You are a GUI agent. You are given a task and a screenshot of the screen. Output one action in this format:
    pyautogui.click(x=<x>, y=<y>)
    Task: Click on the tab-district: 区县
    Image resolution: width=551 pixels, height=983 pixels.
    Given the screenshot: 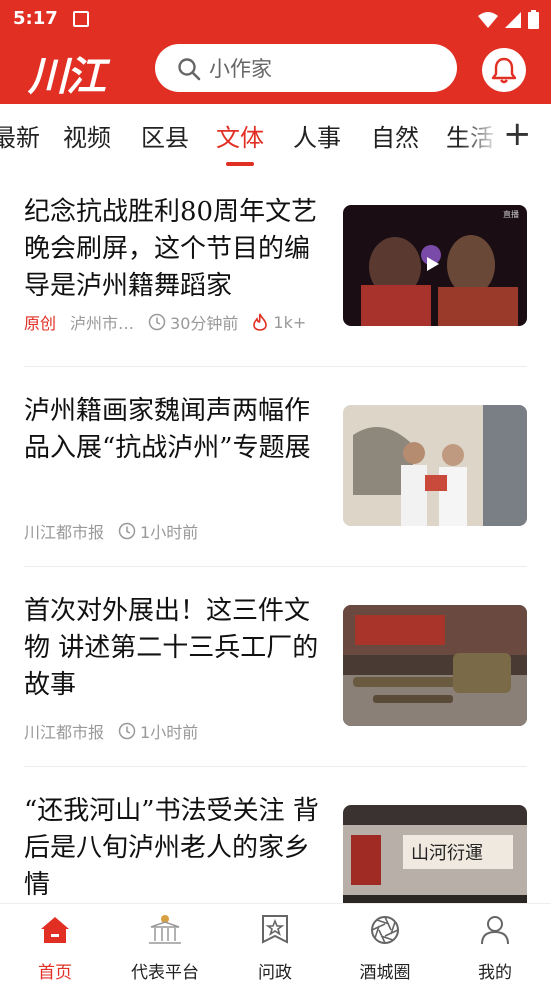 What is the action you would take?
    pyautogui.click(x=165, y=135)
    